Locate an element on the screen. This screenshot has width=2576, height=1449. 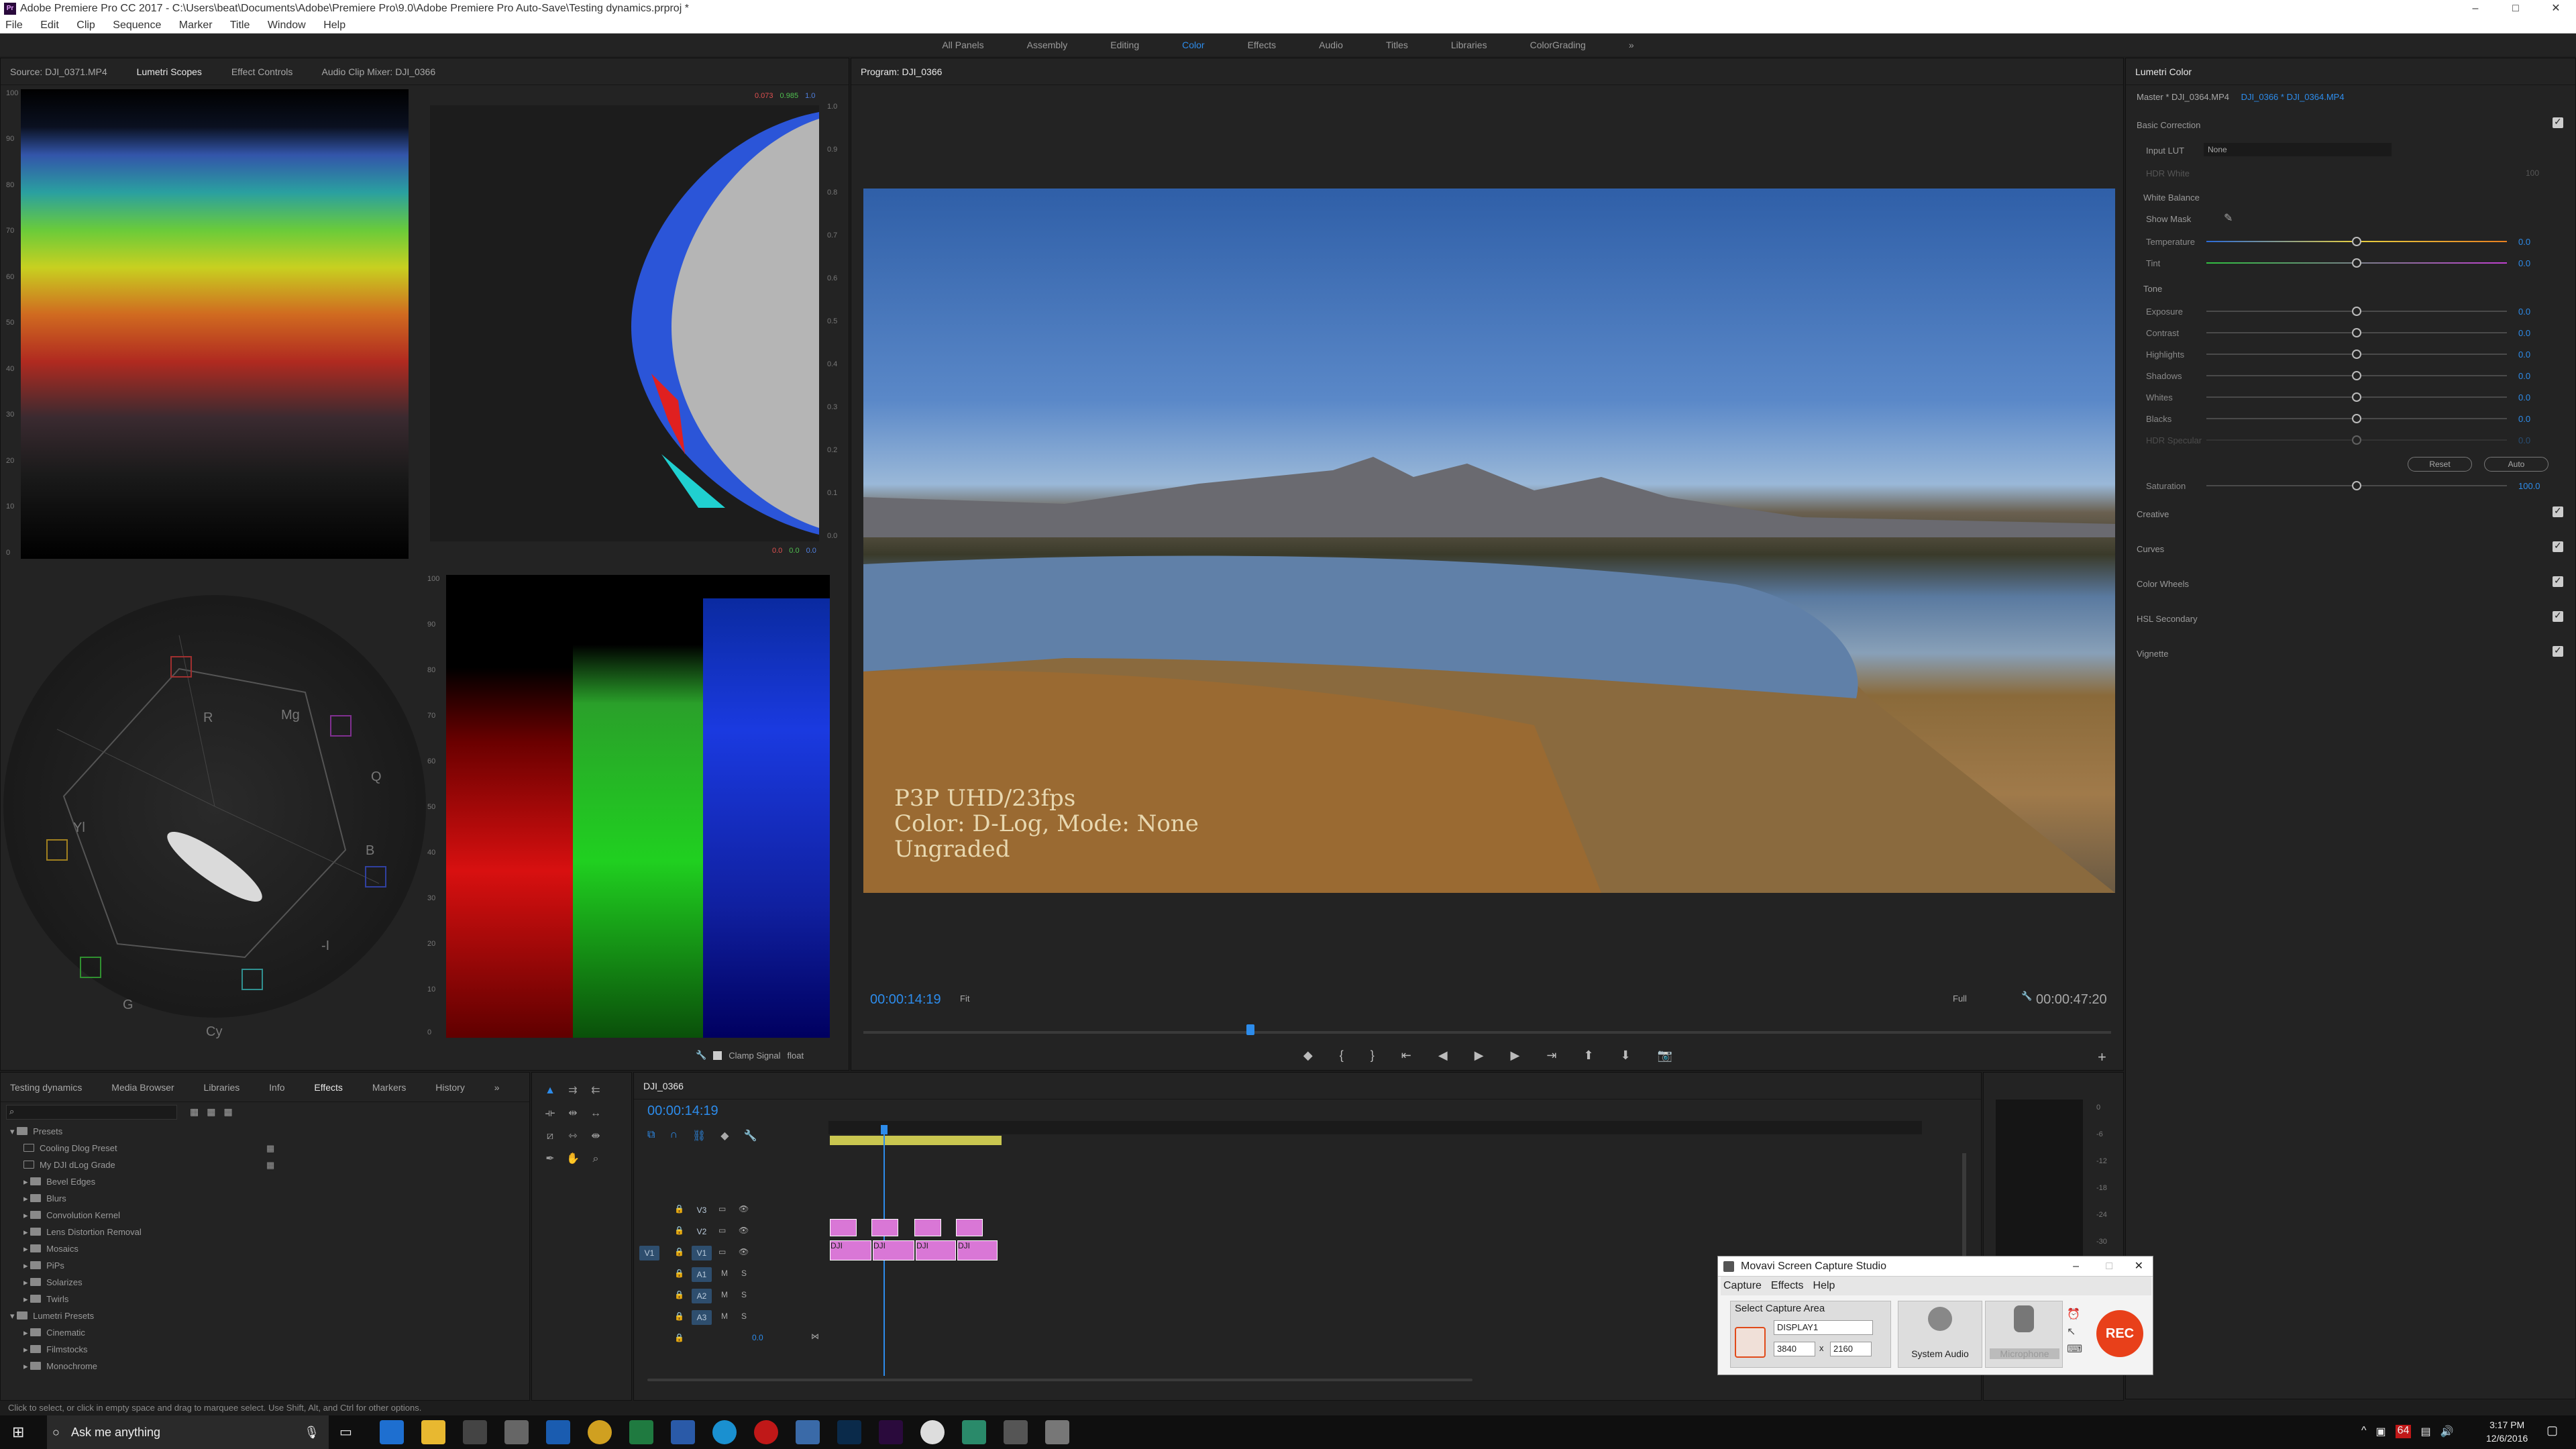
tab-history: History is located at coordinates (450, 1087).